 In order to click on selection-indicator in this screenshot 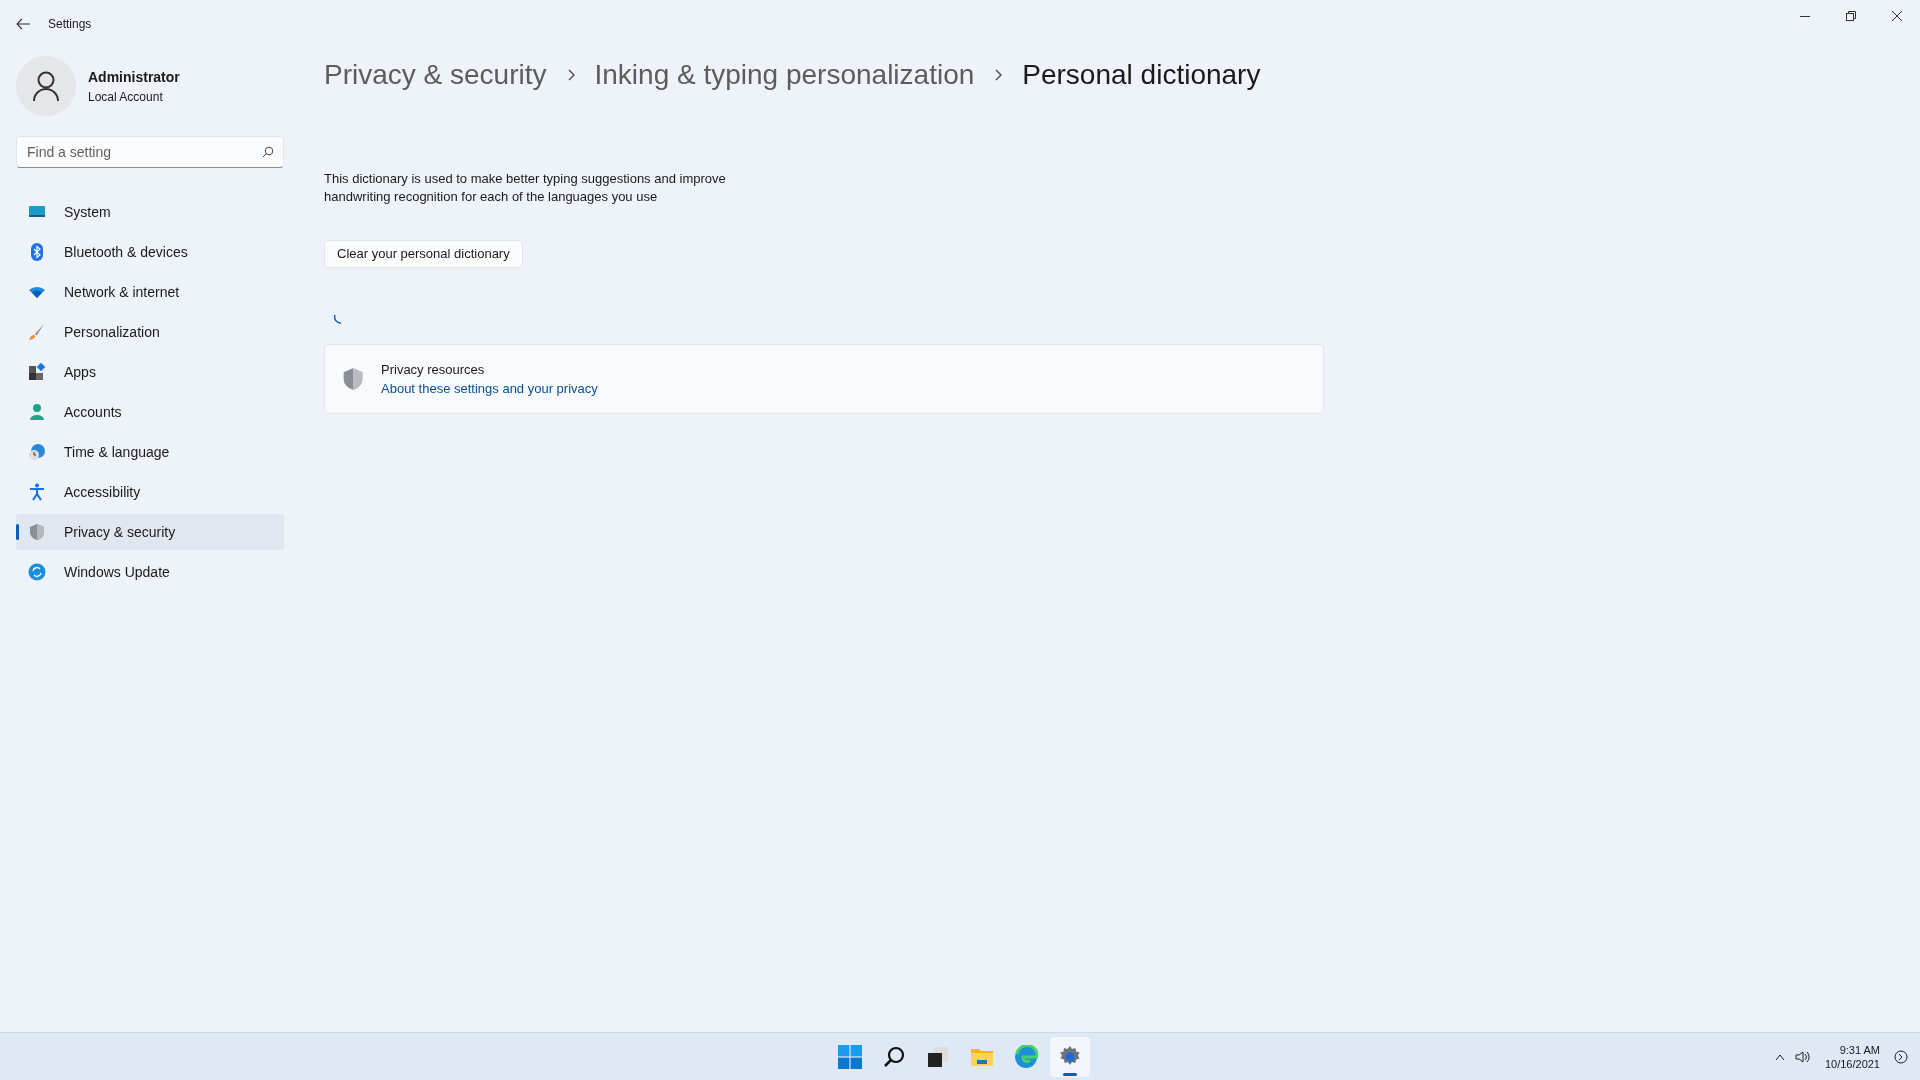, I will do `click(17, 532)`.